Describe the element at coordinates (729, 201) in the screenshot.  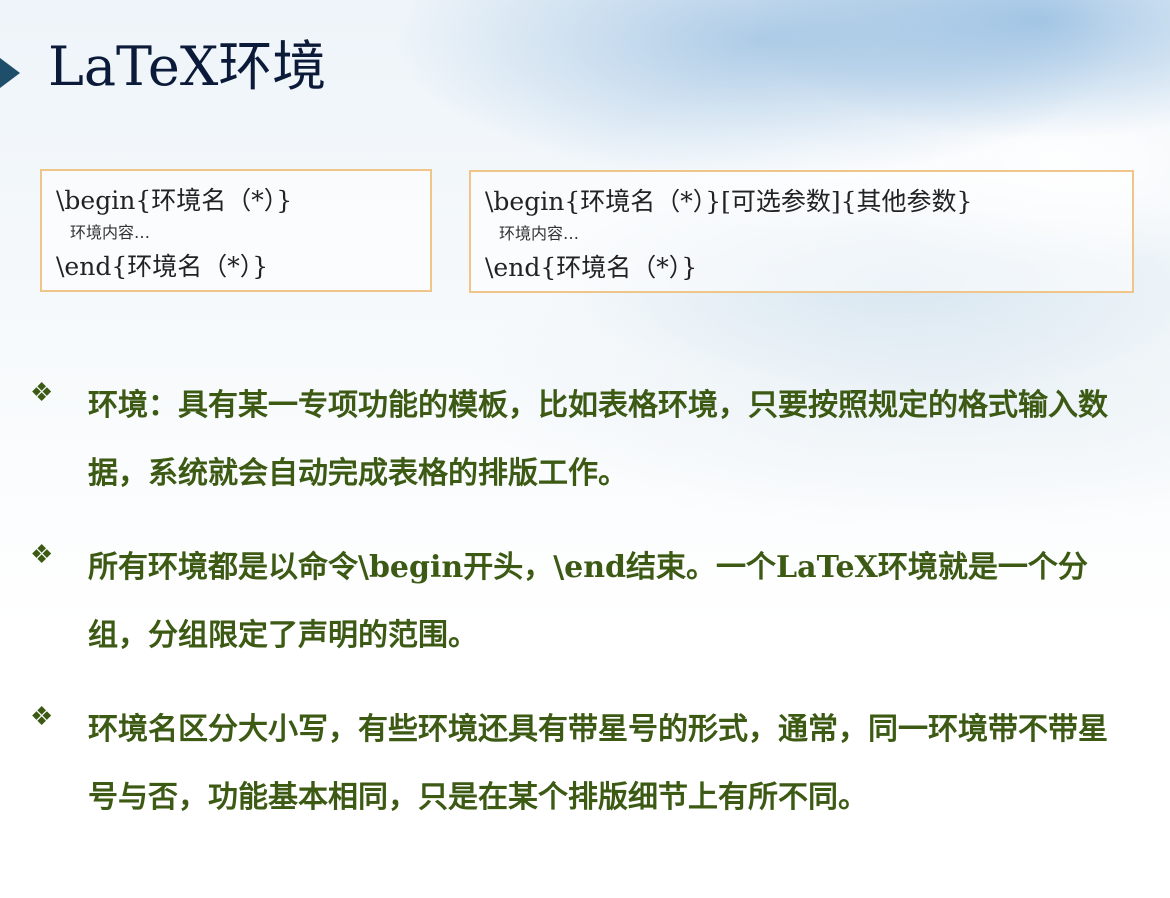
I see `code-begin-line: \begin{环境名（*）}[可选参数]{其他参数}` at that location.